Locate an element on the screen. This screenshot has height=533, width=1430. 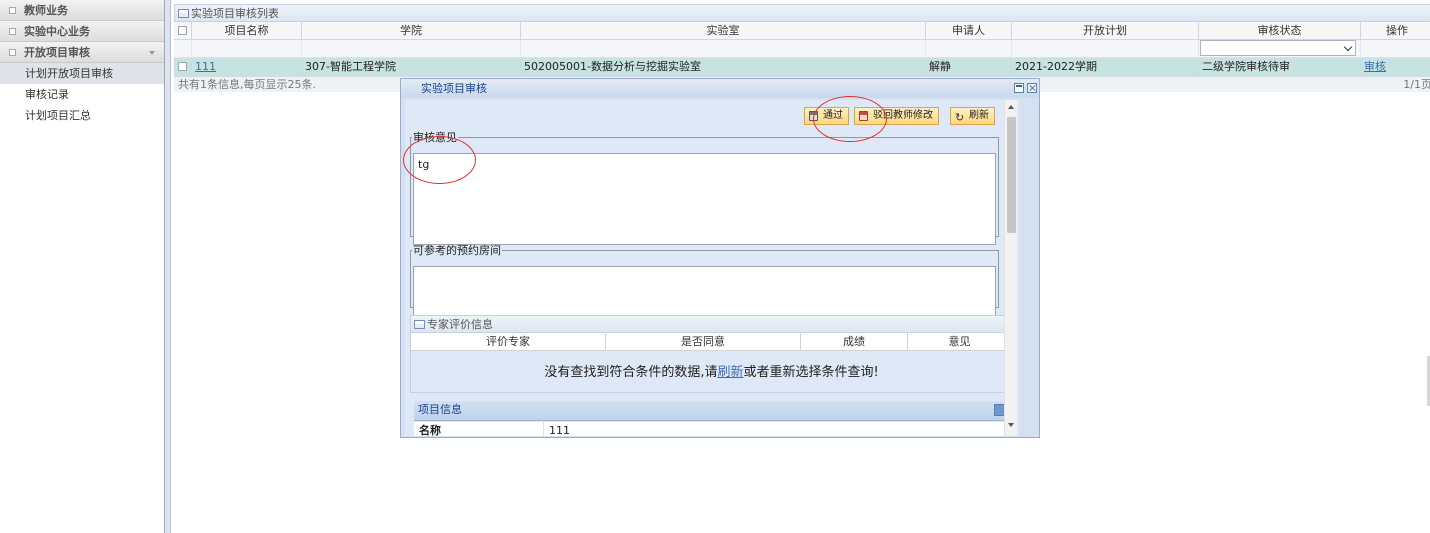
reject-button-label: 驳回教师修改 is located at coordinates (903, 115).